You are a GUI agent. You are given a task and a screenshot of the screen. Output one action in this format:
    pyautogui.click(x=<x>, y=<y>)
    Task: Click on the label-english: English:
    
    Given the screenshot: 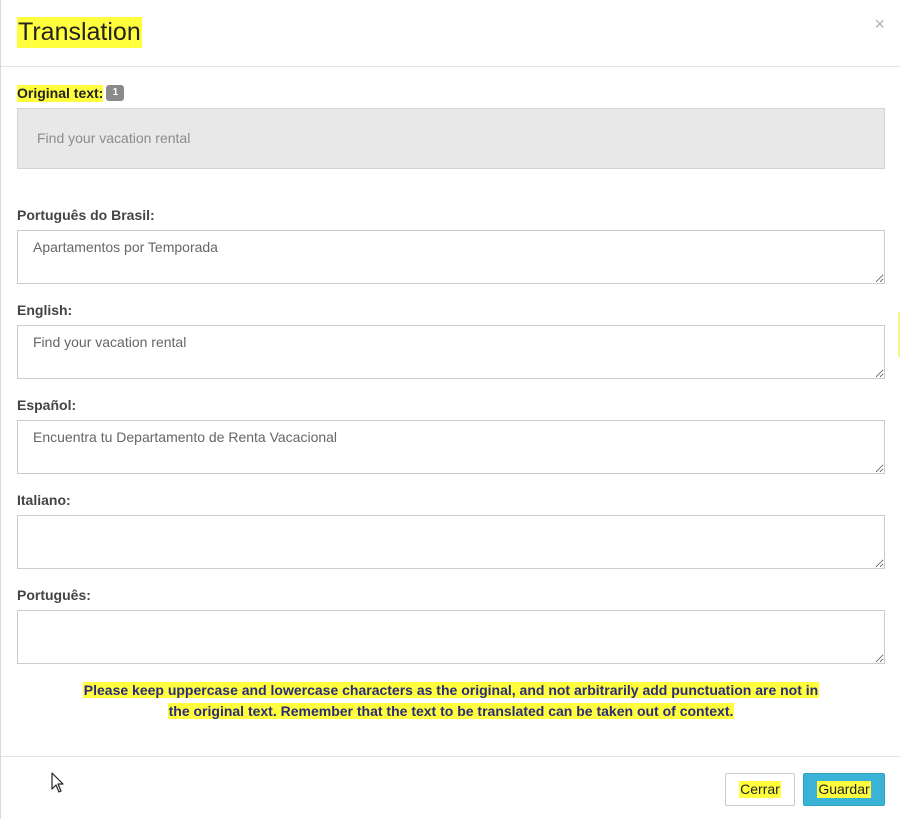 What is the action you would take?
    pyautogui.click(x=45, y=310)
    